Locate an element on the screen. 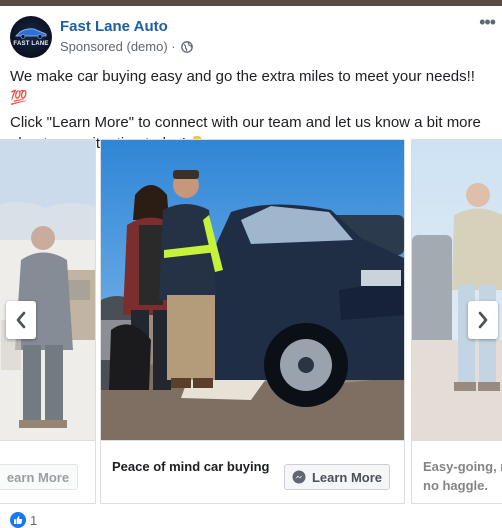 This screenshot has height=528, width=502. messenger-icon is located at coordinates (299, 477).